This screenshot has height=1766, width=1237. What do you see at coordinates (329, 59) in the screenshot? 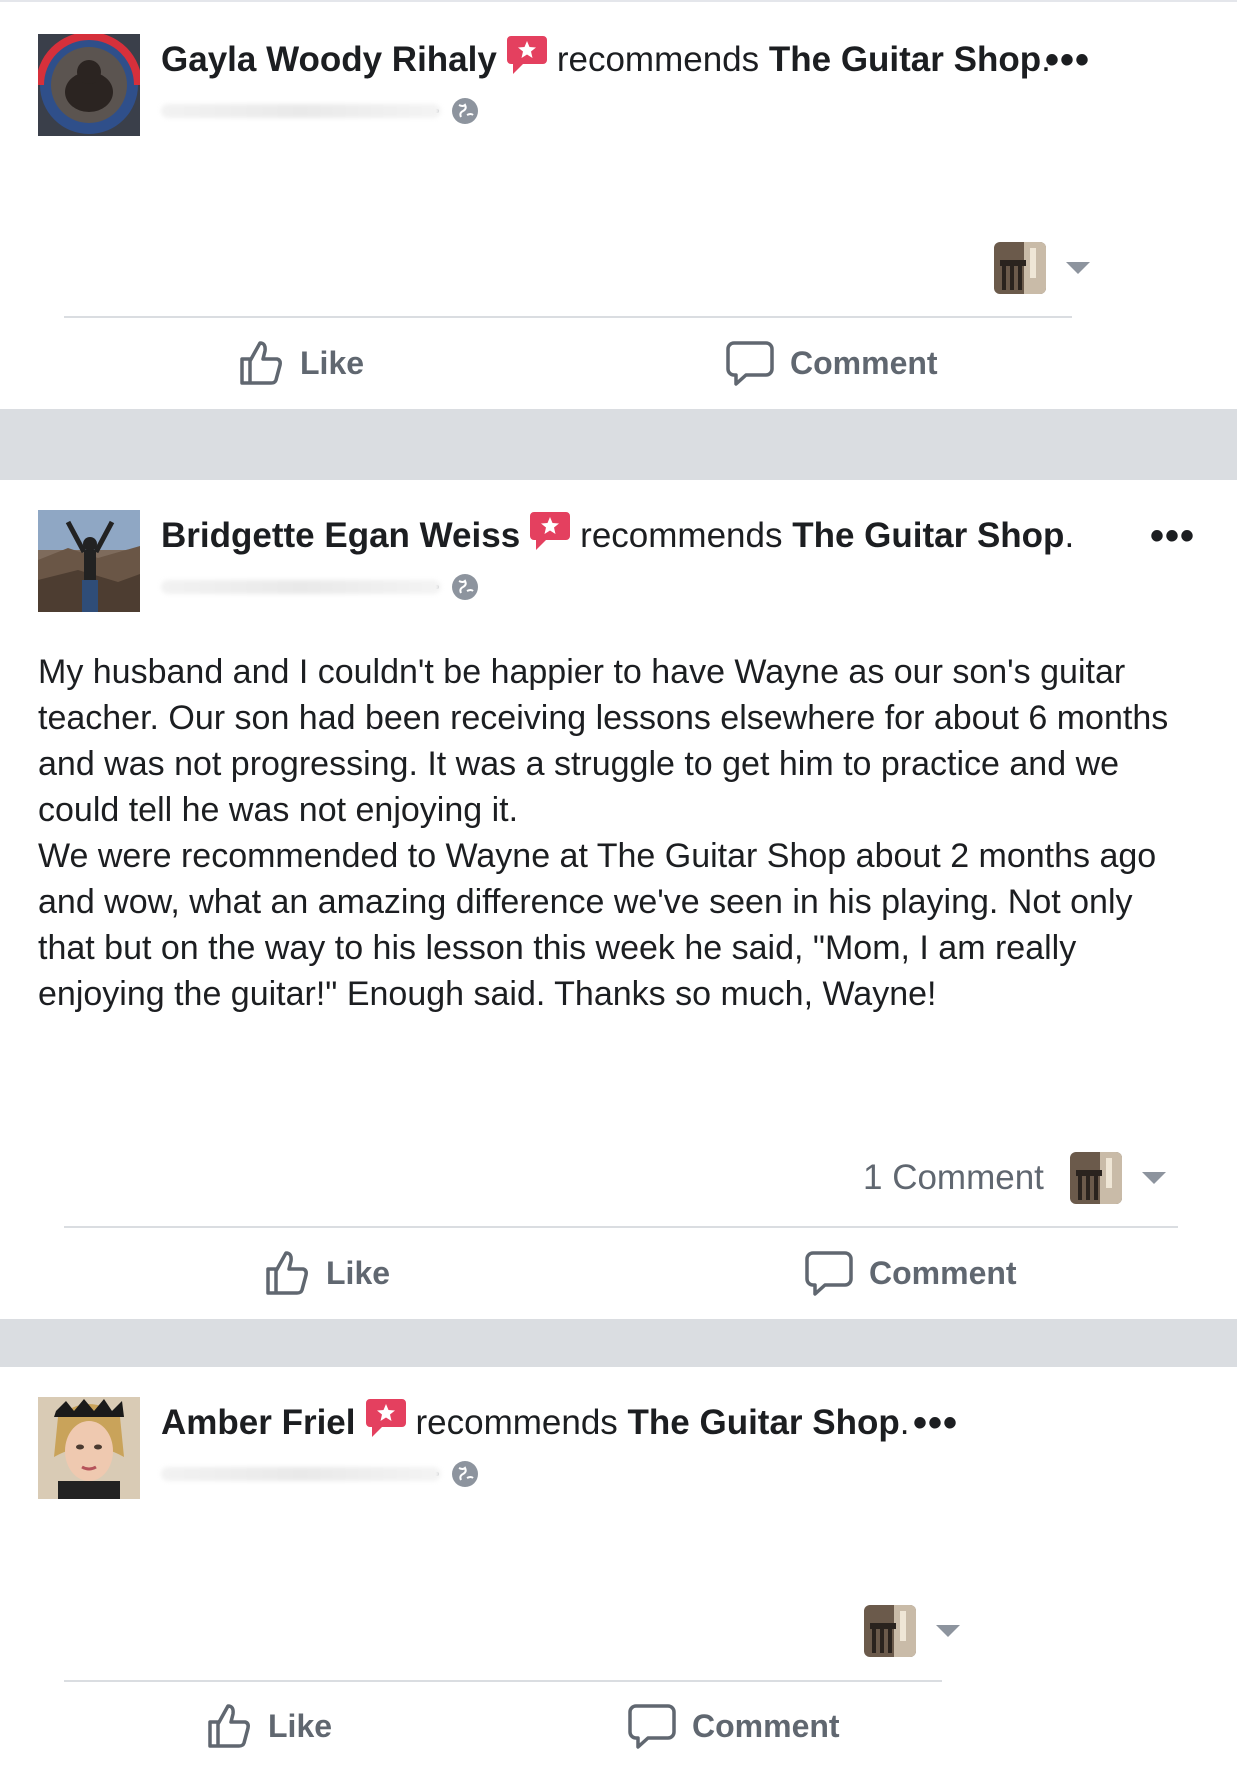
I see `author-name: Gayla Woody Rihaly` at bounding box center [329, 59].